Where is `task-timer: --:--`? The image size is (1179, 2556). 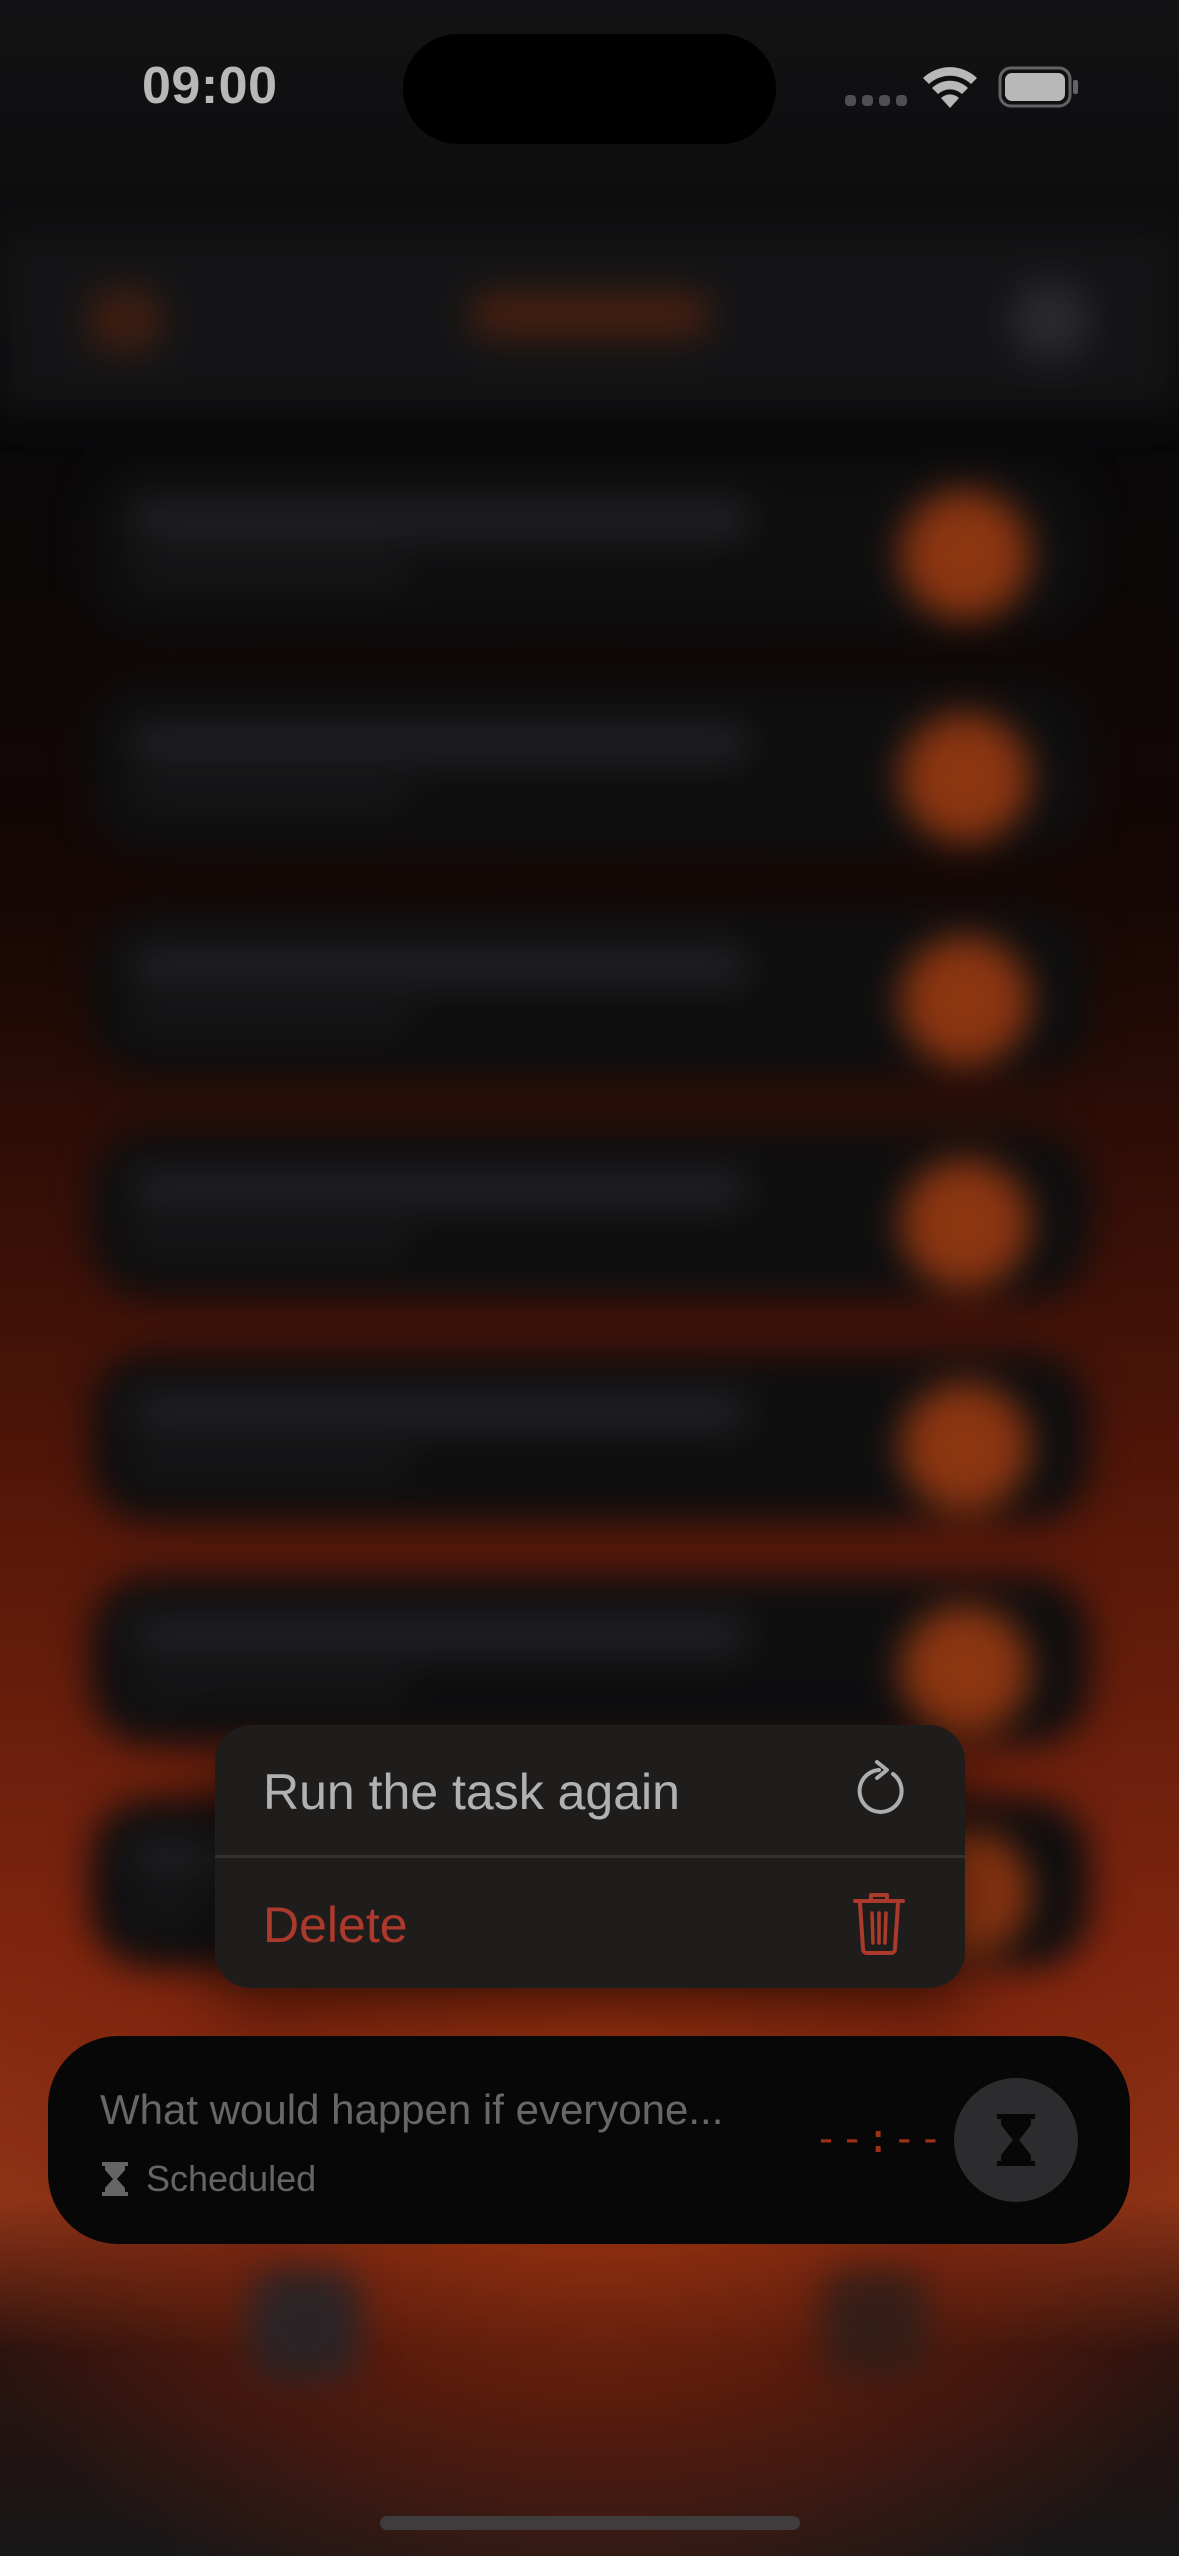
task-timer: --:-- is located at coordinates (879, 2139).